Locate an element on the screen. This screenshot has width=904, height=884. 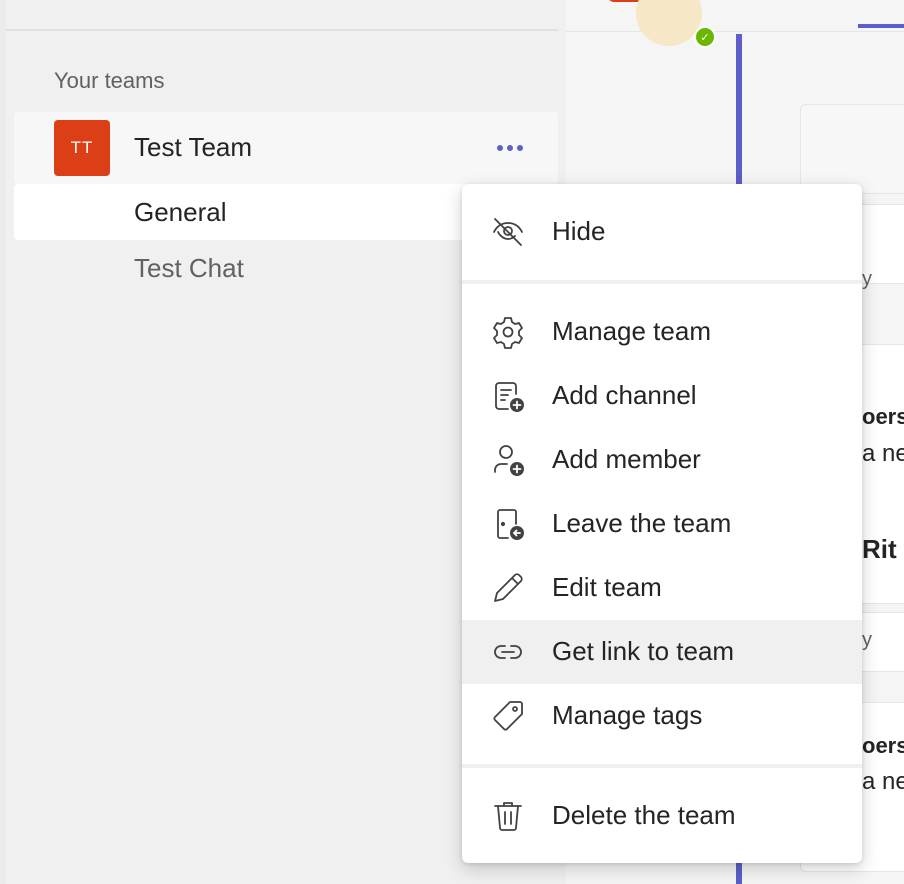
add-channel-icon is located at coordinates (509, 397).